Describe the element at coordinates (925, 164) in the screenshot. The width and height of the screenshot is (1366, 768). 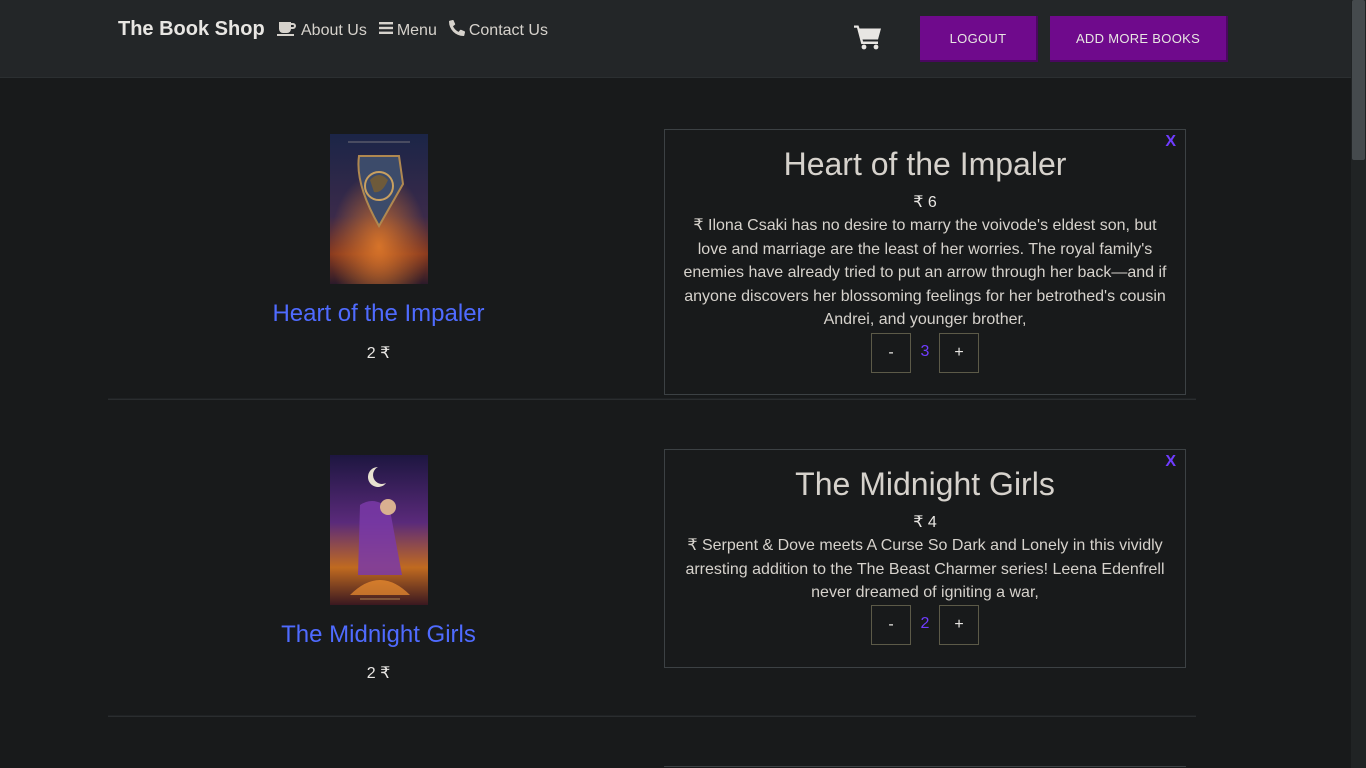
I see `card-title: Heart of the Impaler` at that location.